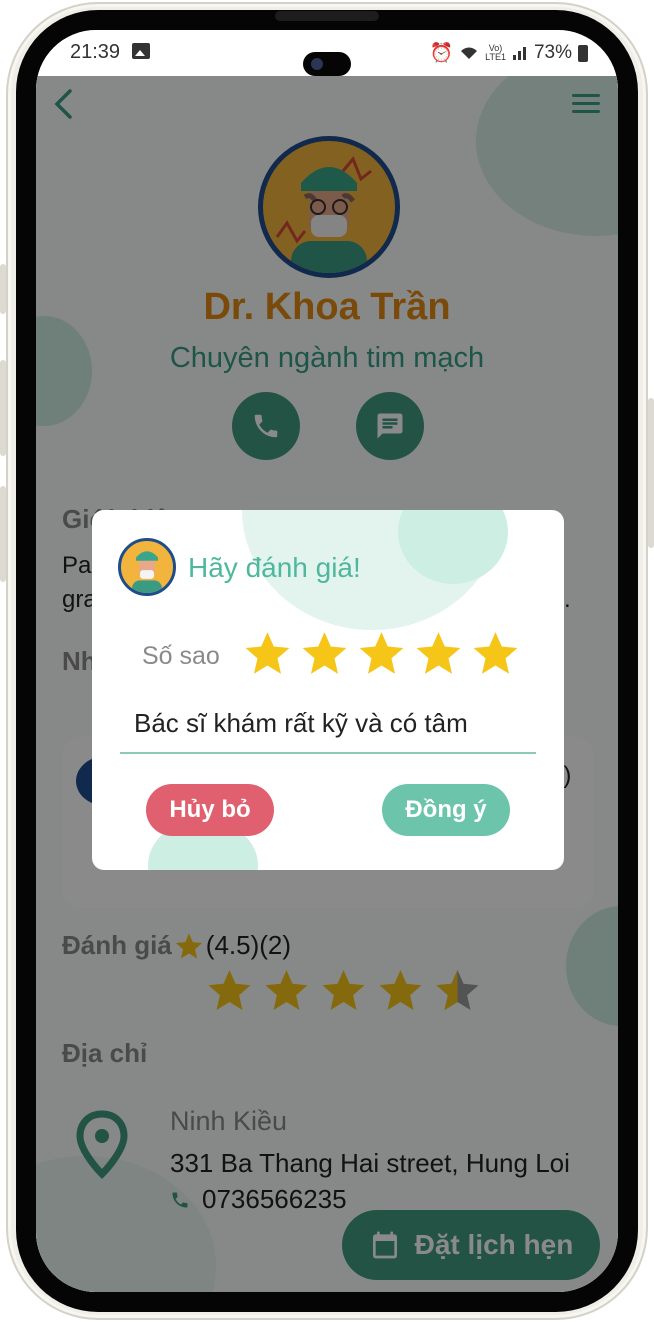  What do you see at coordinates (552, 52) in the screenshot?
I see `battery-percent: 73%` at bounding box center [552, 52].